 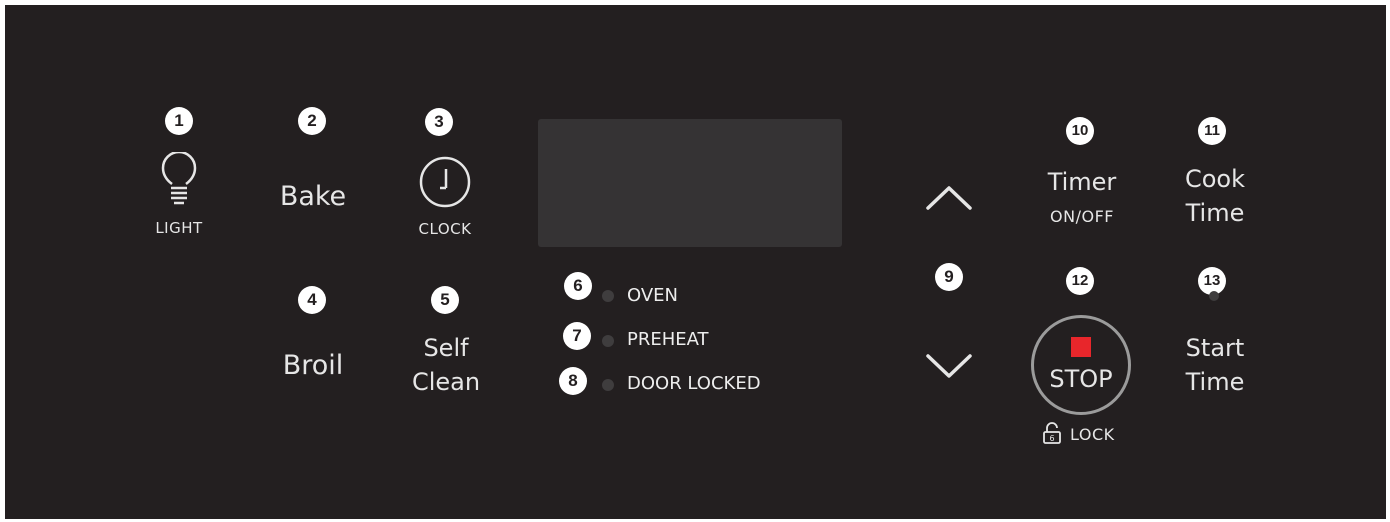 I want to click on up-arrow-button, so click(x=949, y=197).